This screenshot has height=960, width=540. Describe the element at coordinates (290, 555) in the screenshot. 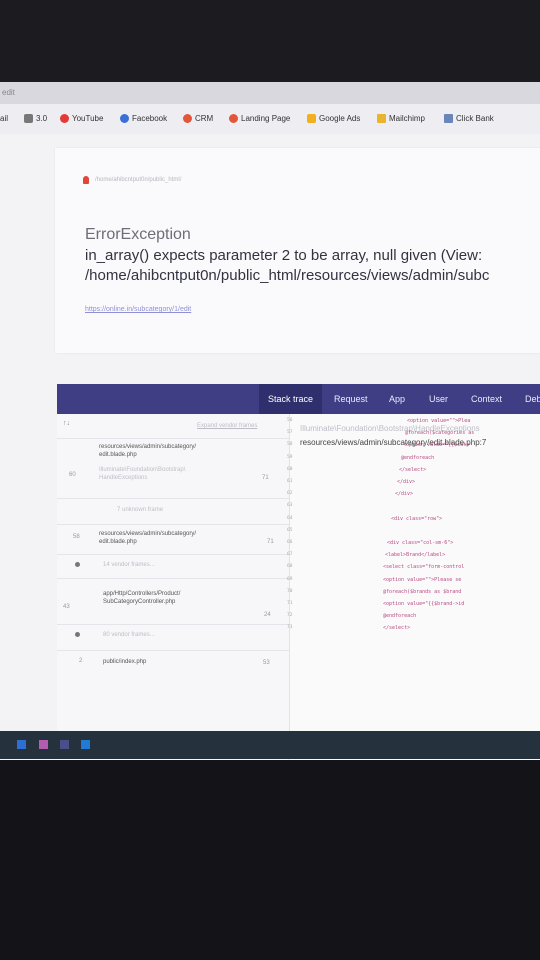

I see `code-line-number: 67` at that location.